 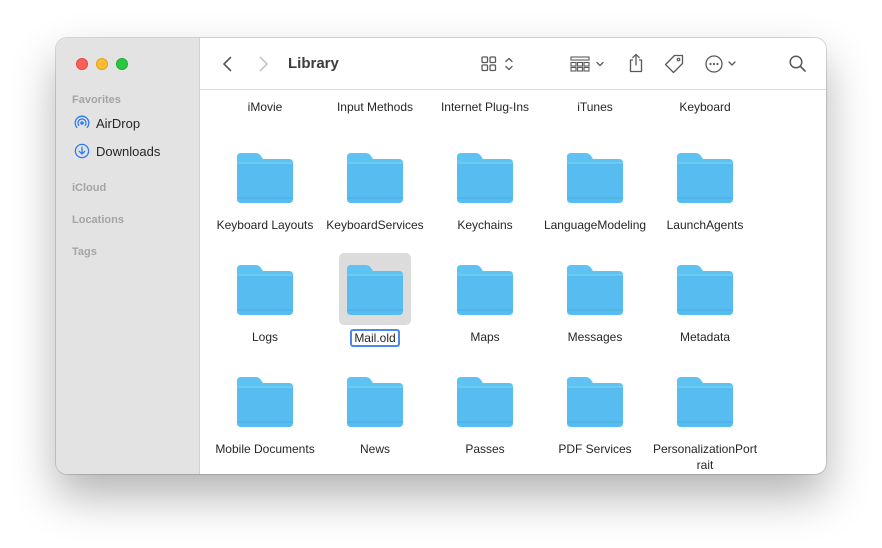 I want to click on zoom-button, so click(x=122, y=64).